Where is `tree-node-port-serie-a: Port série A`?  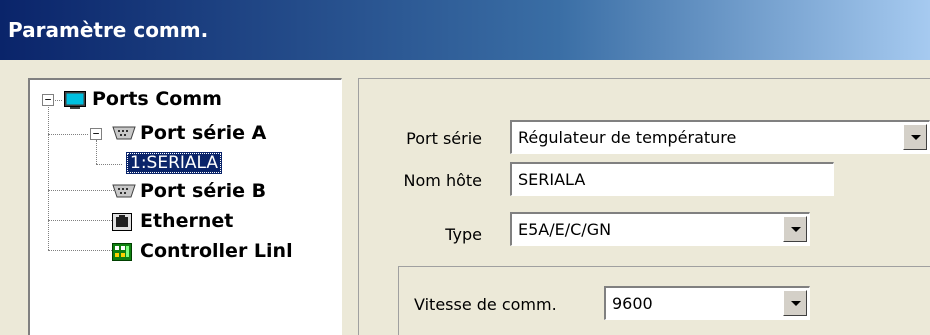 tree-node-port-serie-a: Port série A is located at coordinates (189, 133).